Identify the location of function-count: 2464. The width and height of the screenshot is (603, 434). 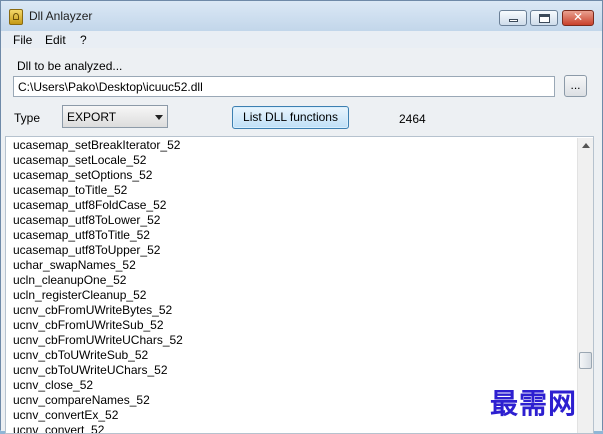
(412, 119).